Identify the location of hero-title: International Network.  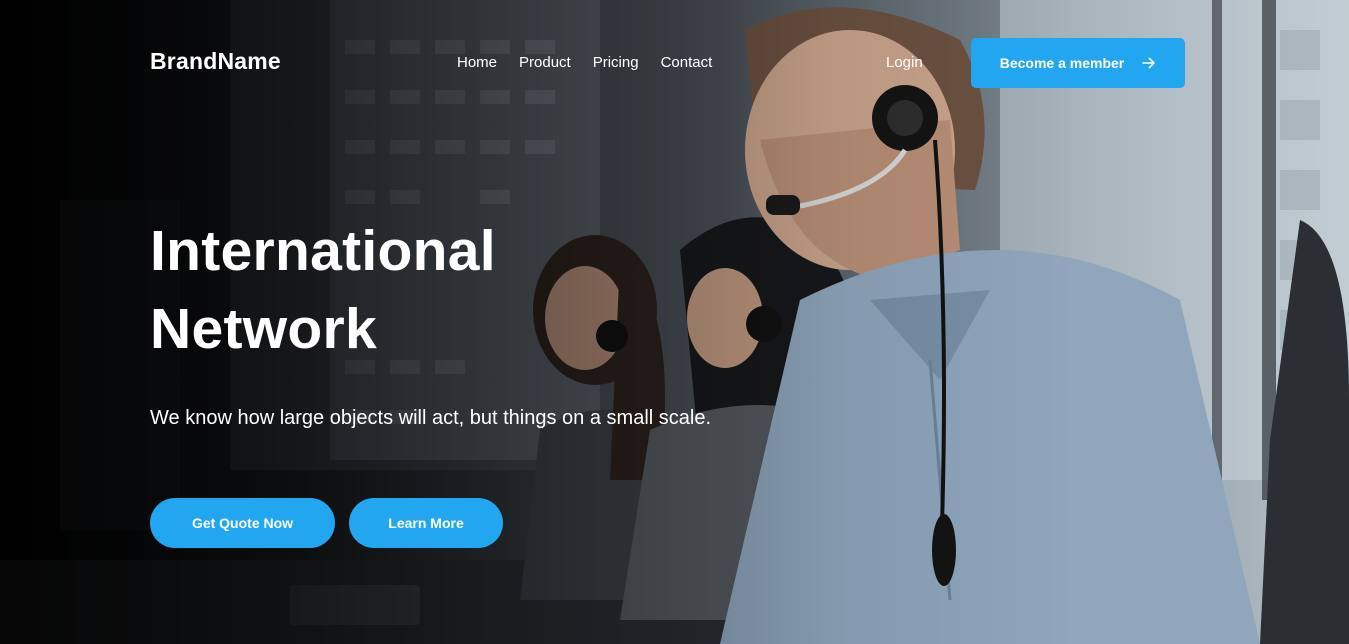
(323, 290).